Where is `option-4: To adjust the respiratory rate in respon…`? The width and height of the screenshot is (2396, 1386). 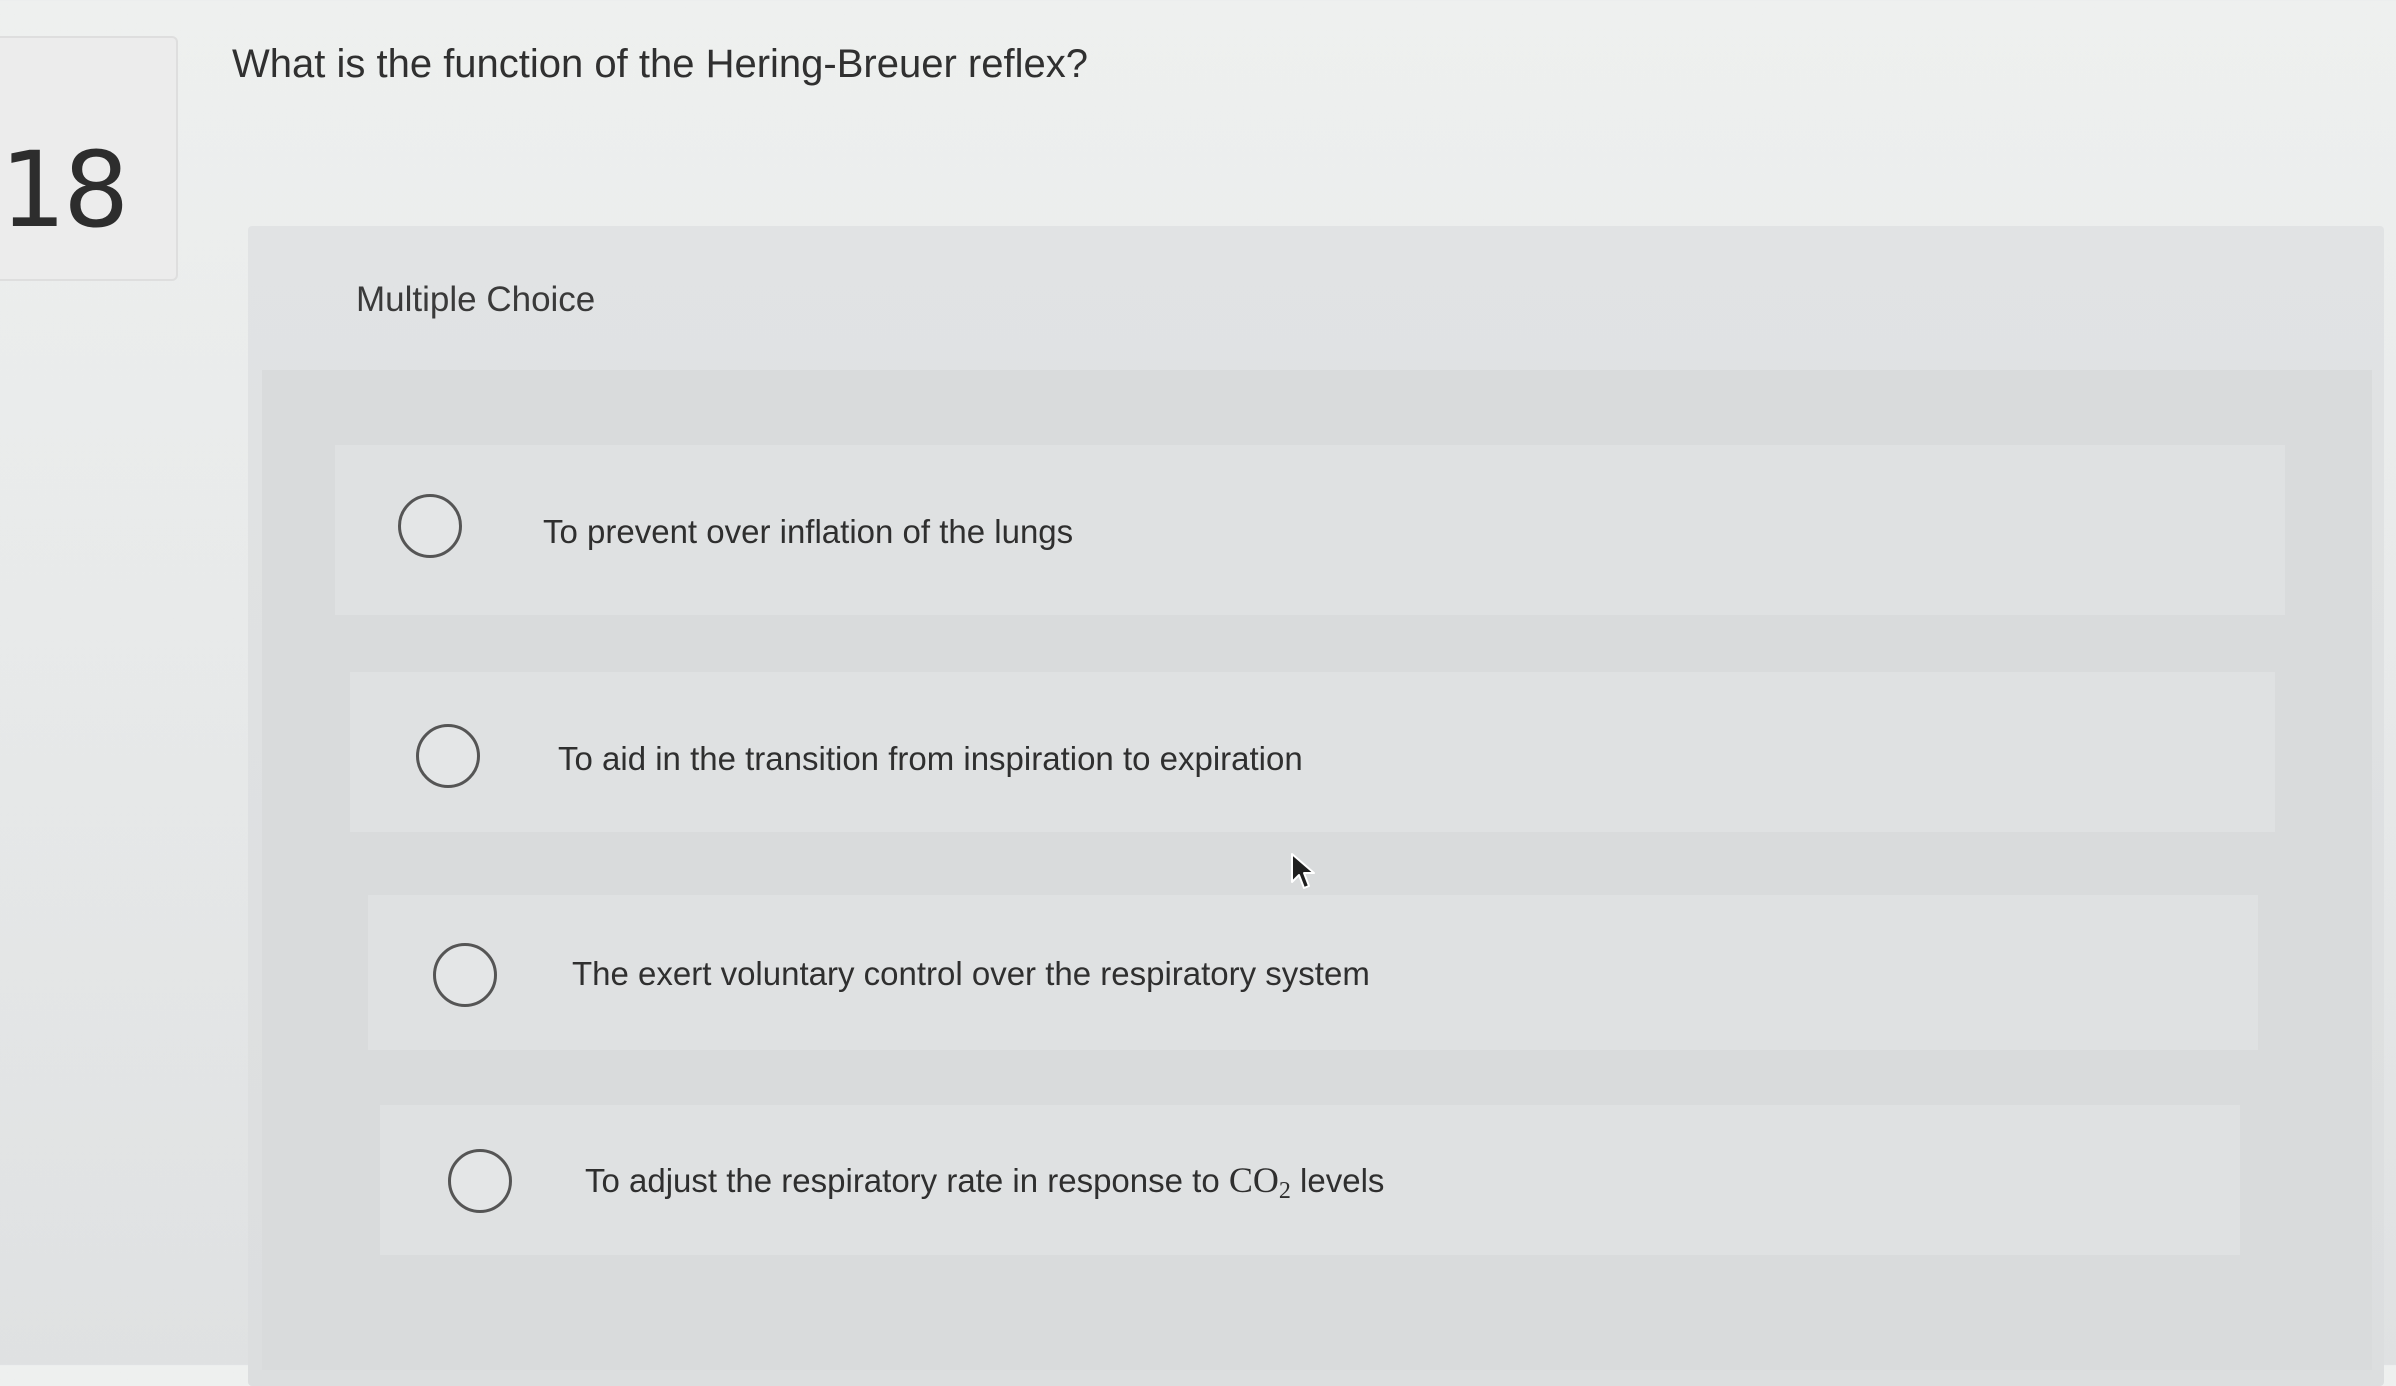 option-4: To adjust the respiratory rate in respon… is located at coordinates (1310, 1180).